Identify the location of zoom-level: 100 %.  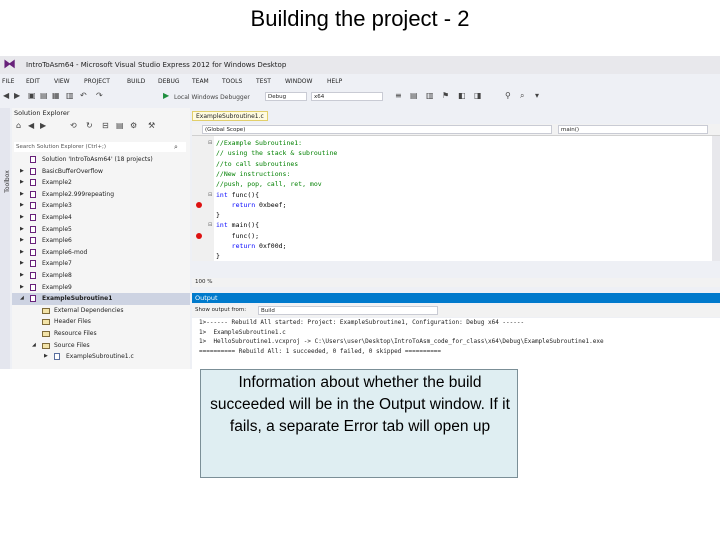
(456, 282).